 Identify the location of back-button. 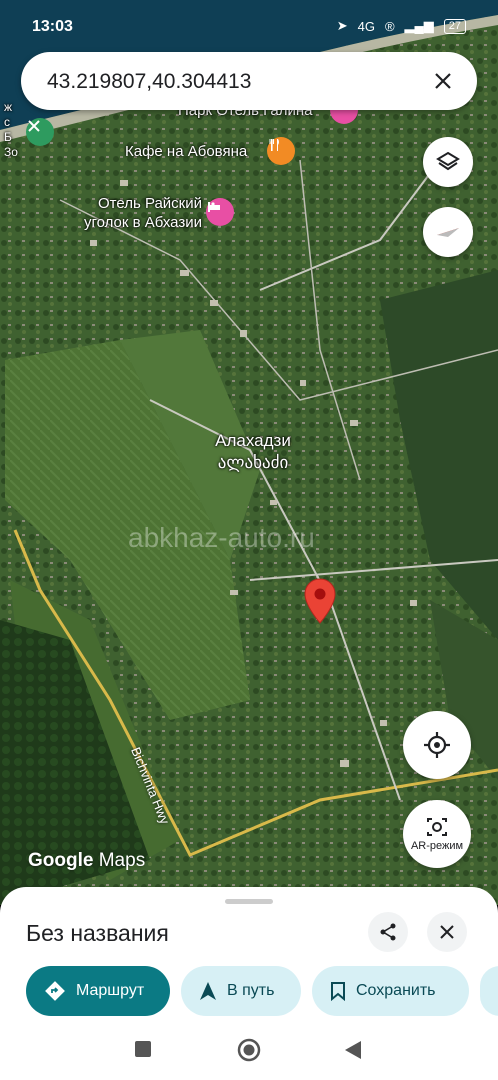
(353, 1052).